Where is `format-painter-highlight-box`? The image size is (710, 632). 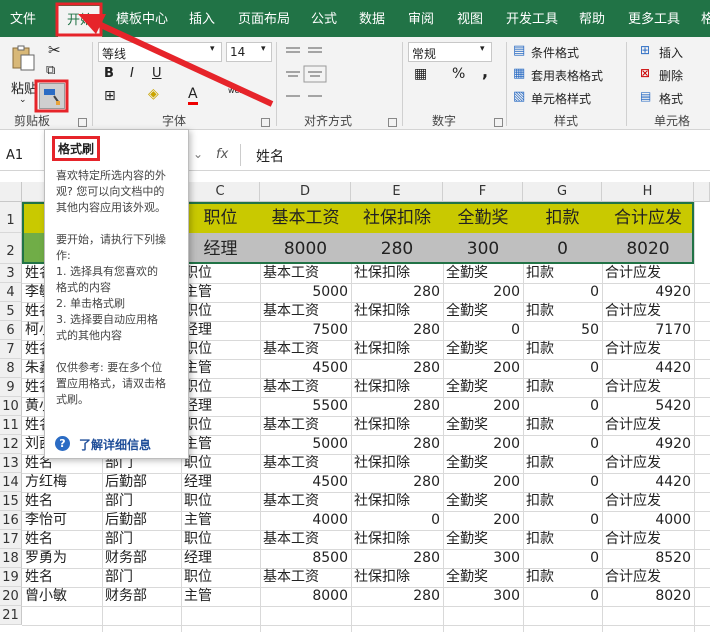
format-painter-highlight-box is located at coordinates (51, 96).